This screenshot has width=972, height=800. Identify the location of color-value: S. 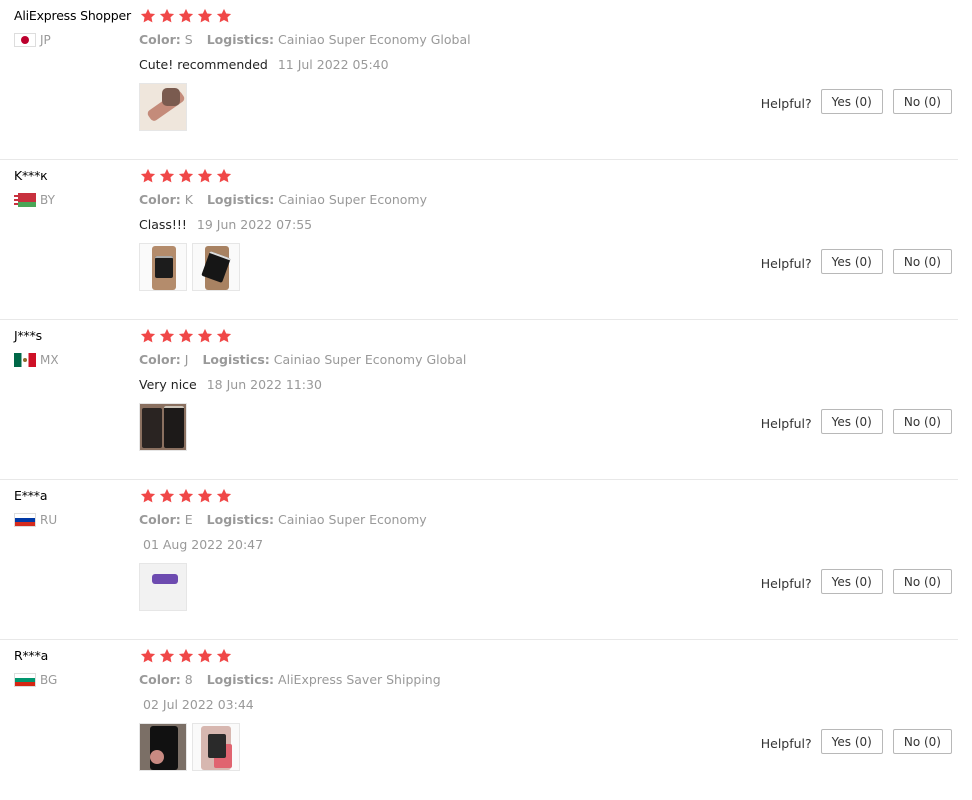
(188, 39).